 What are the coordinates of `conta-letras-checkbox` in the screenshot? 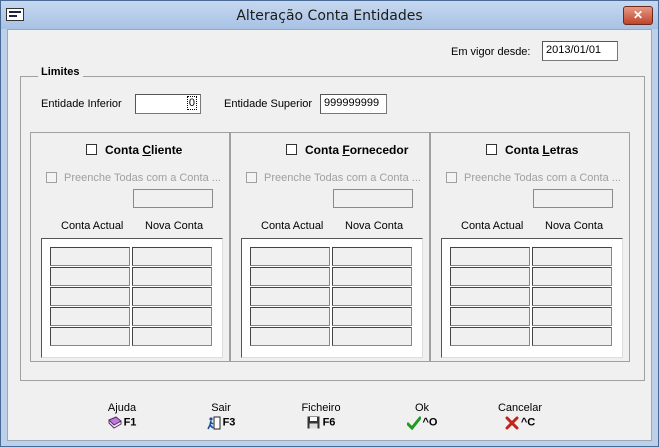 It's located at (491, 149).